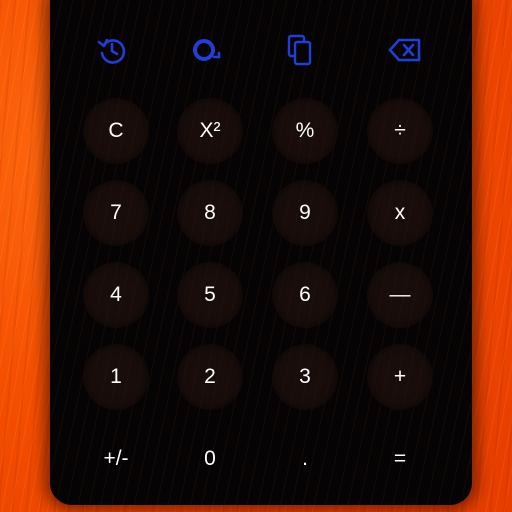 The height and width of the screenshot is (512, 512). I want to click on multiply-button: x, so click(400, 213).